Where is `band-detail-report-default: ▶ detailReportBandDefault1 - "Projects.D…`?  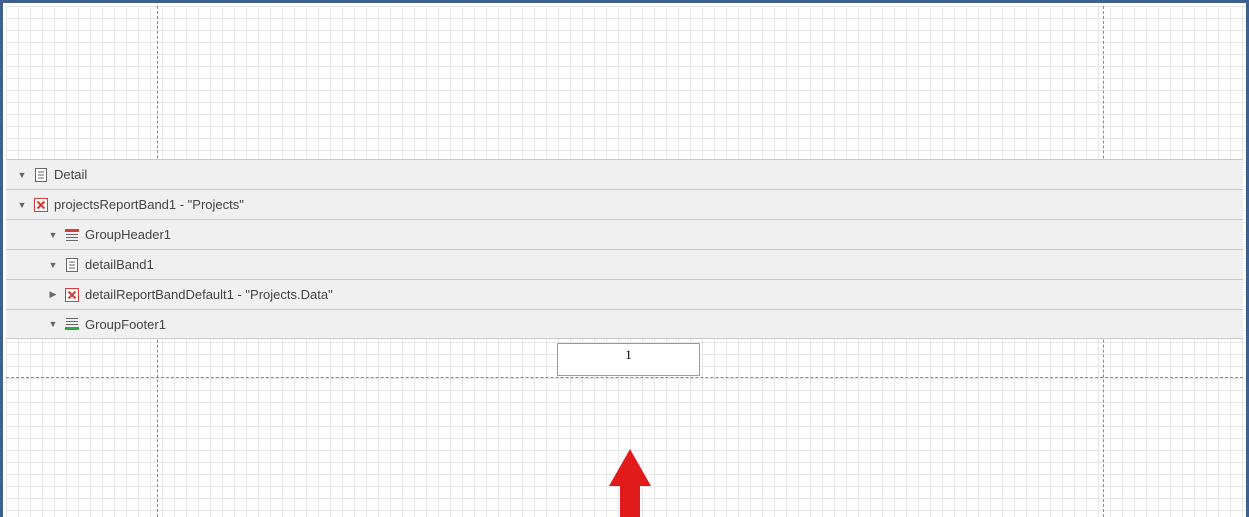 band-detail-report-default: ▶ detailReportBandDefault1 - "Projects.D… is located at coordinates (624, 294).